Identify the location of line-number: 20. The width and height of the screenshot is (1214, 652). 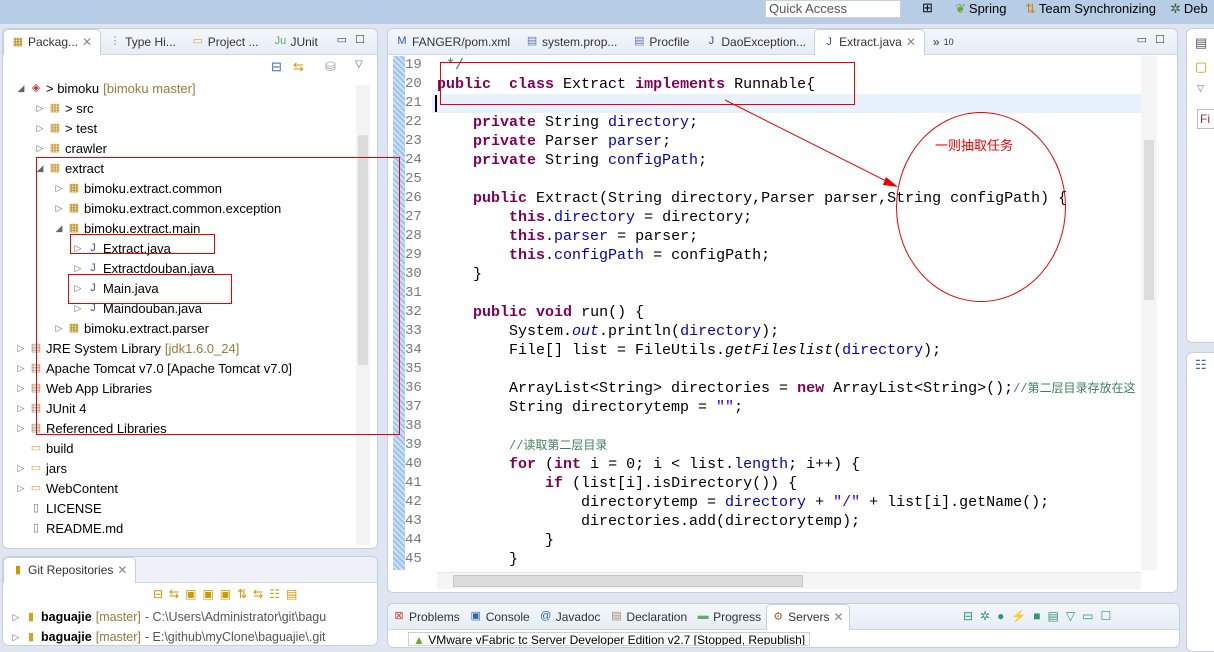
(413, 84).